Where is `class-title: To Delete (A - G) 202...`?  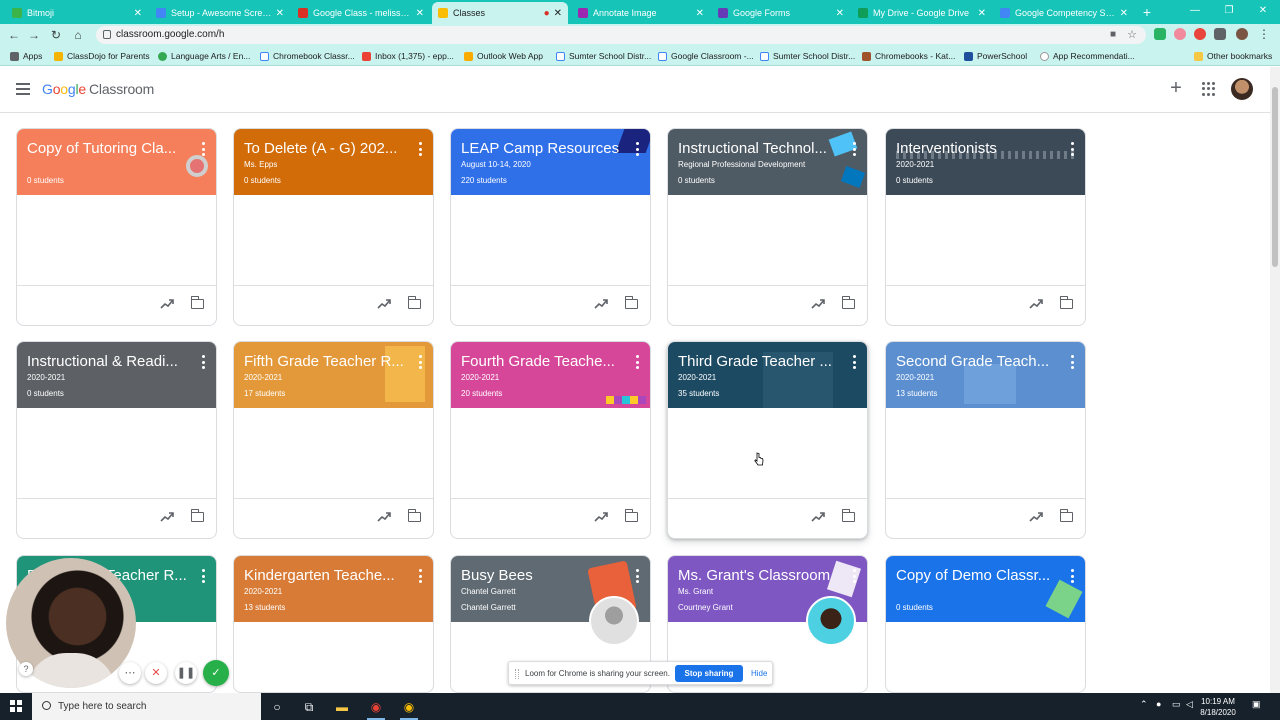
class-title: To Delete (A - G) 202... is located at coordinates (324, 148).